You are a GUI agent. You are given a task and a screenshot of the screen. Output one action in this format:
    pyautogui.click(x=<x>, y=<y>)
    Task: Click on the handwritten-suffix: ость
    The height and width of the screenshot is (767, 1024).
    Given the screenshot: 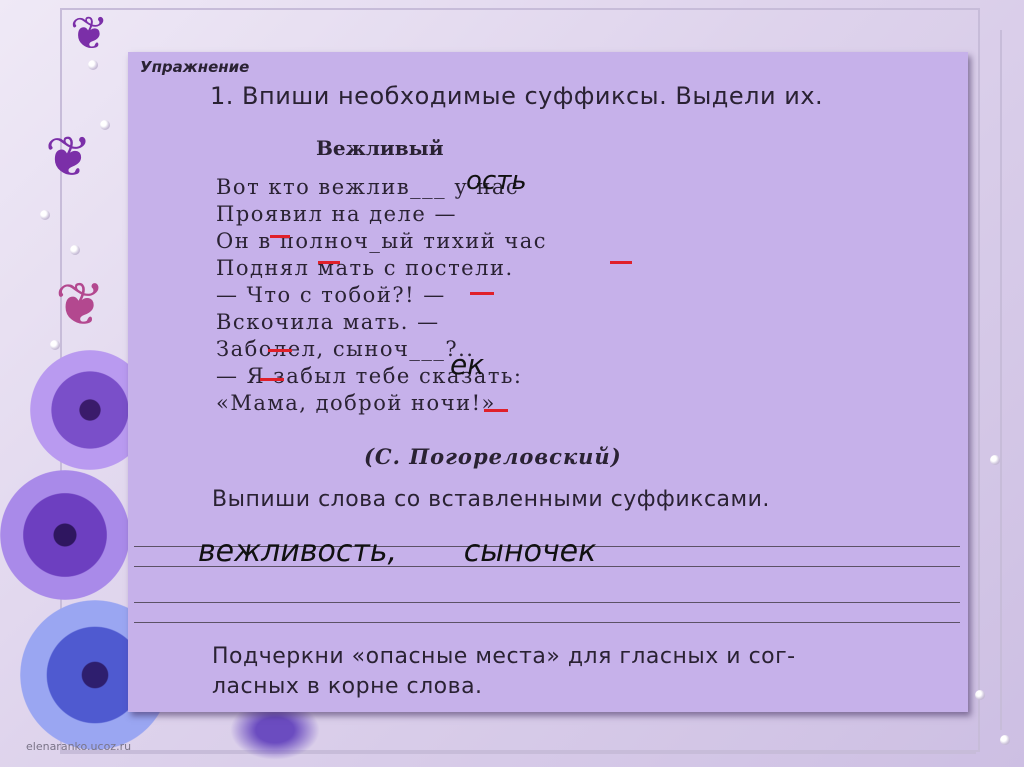 What is the action you would take?
    pyautogui.click(x=496, y=181)
    